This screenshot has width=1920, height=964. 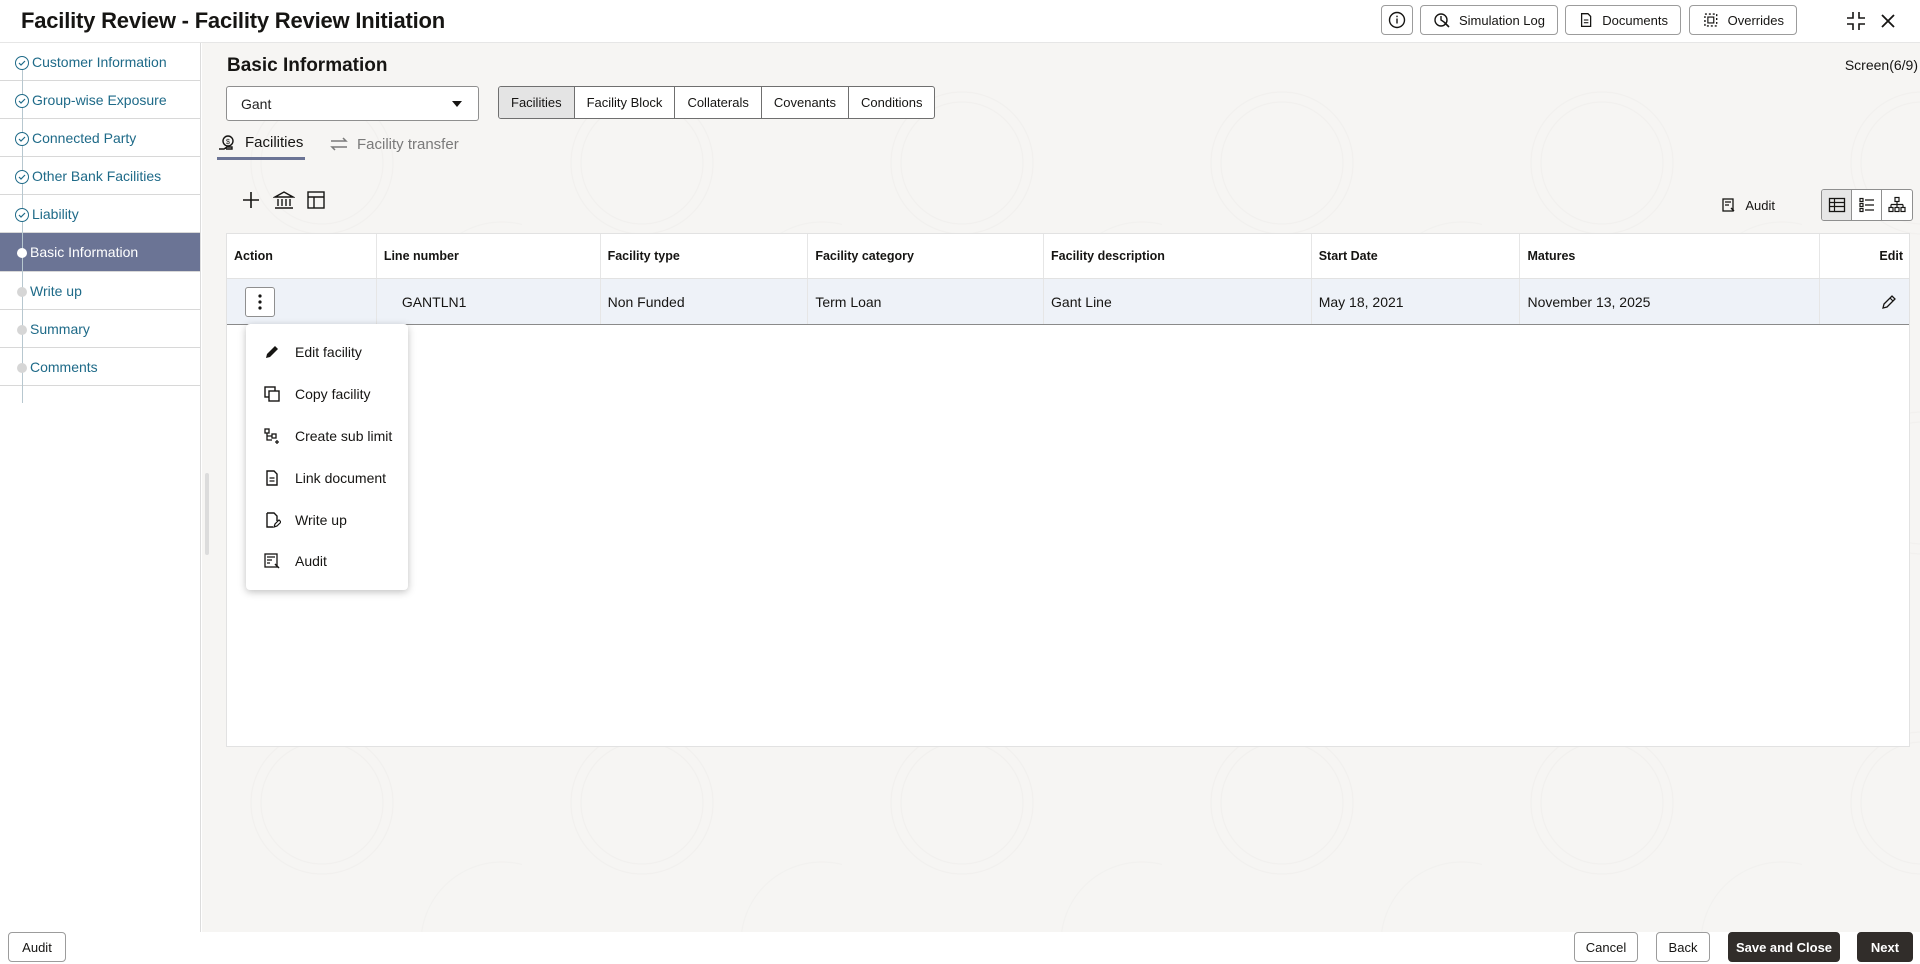 What do you see at coordinates (100, 214) in the screenshot?
I see `sidebar-item-liability: Liability` at bounding box center [100, 214].